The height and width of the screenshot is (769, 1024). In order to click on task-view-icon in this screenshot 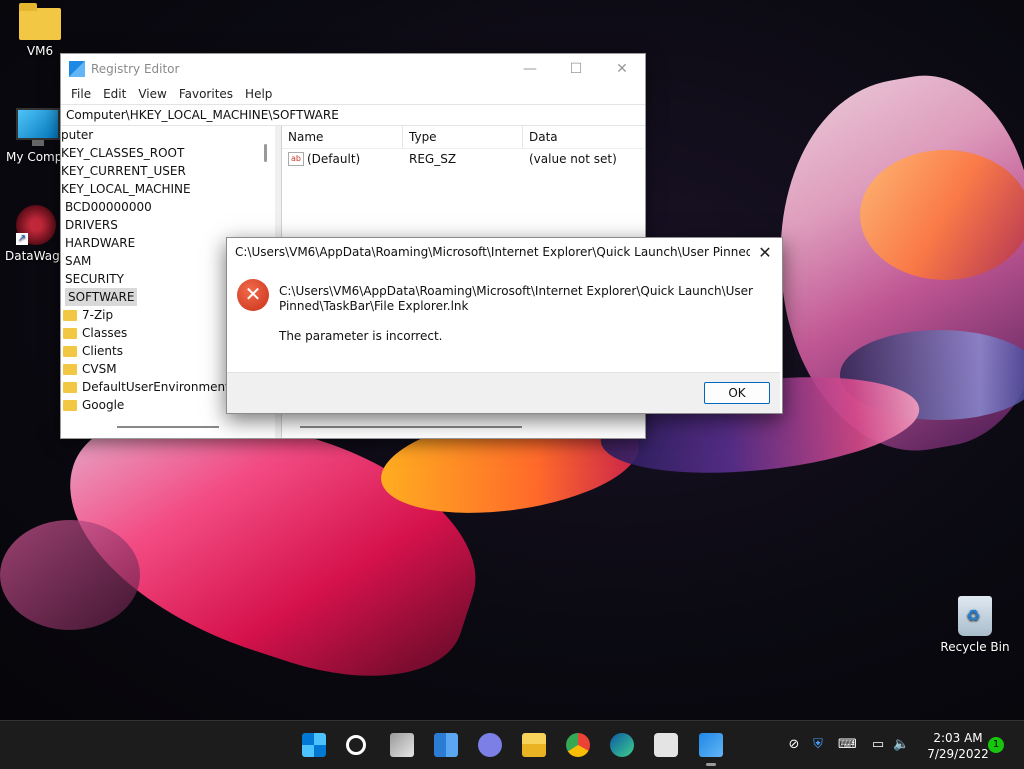, I will do `click(402, 745)`.